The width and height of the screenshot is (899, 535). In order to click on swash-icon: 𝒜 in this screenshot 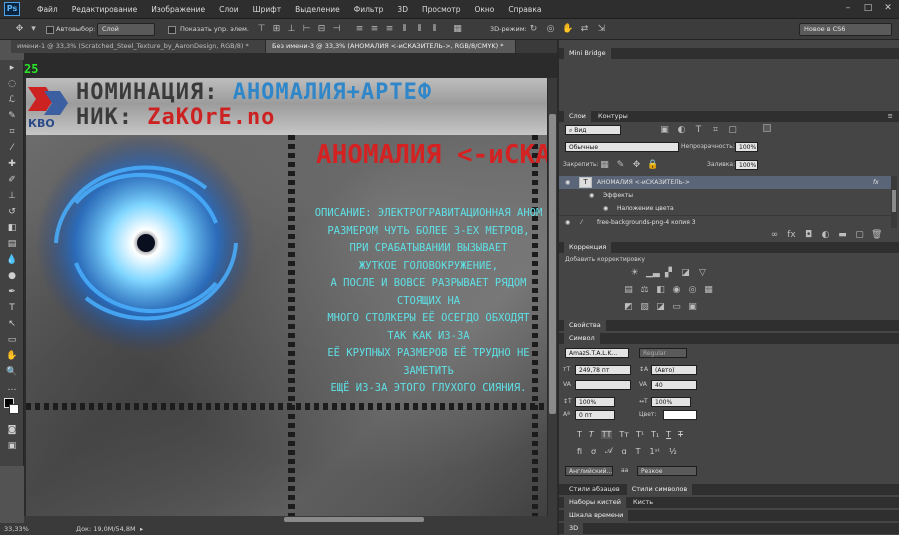, I will do `click(609, 451)`.